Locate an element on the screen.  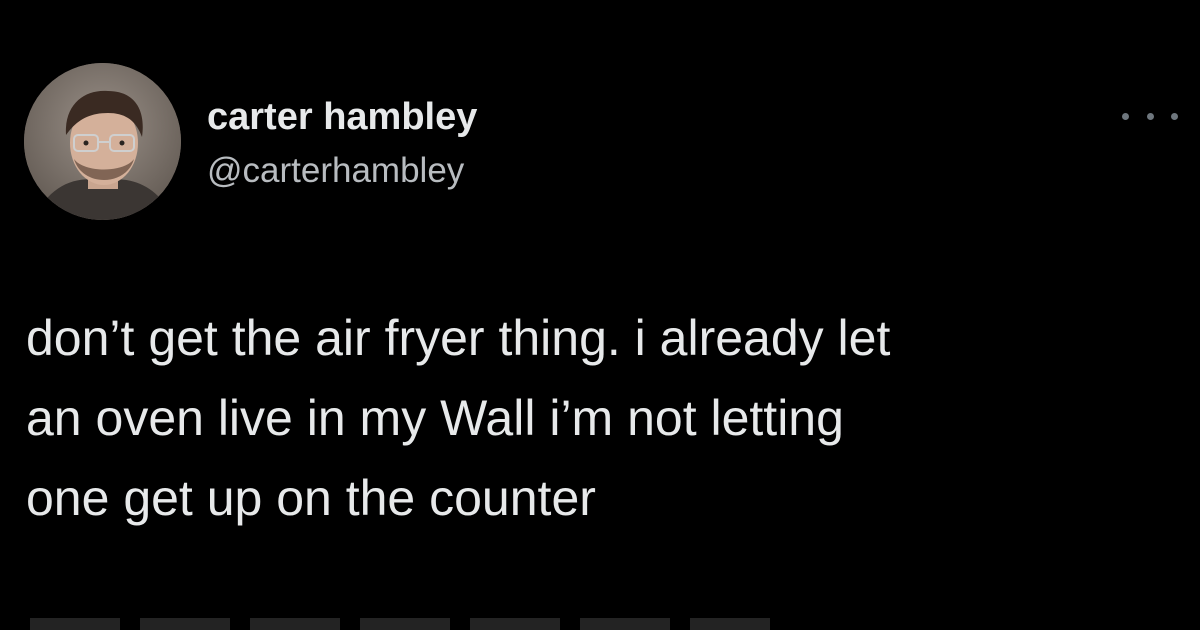
avatar-photo-icon is located at coordinates (102, 141).